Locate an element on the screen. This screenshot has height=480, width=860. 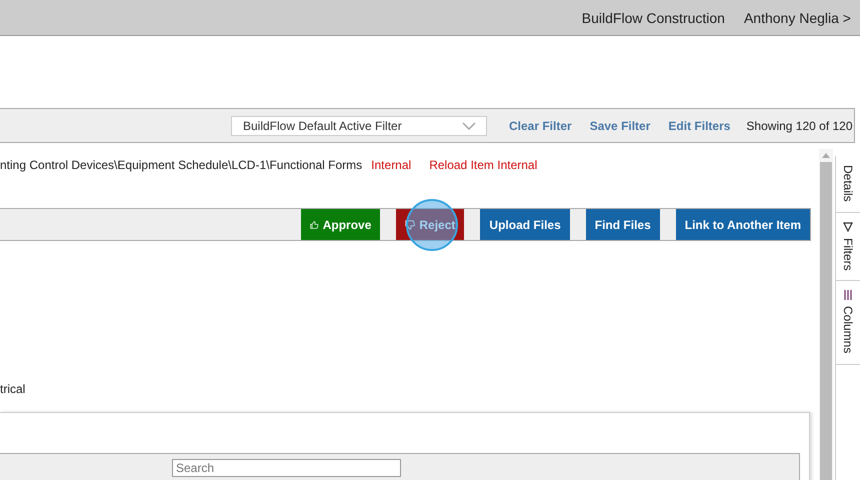
result-count: Showing 120 of 120 is located at coordinates (799, 125).